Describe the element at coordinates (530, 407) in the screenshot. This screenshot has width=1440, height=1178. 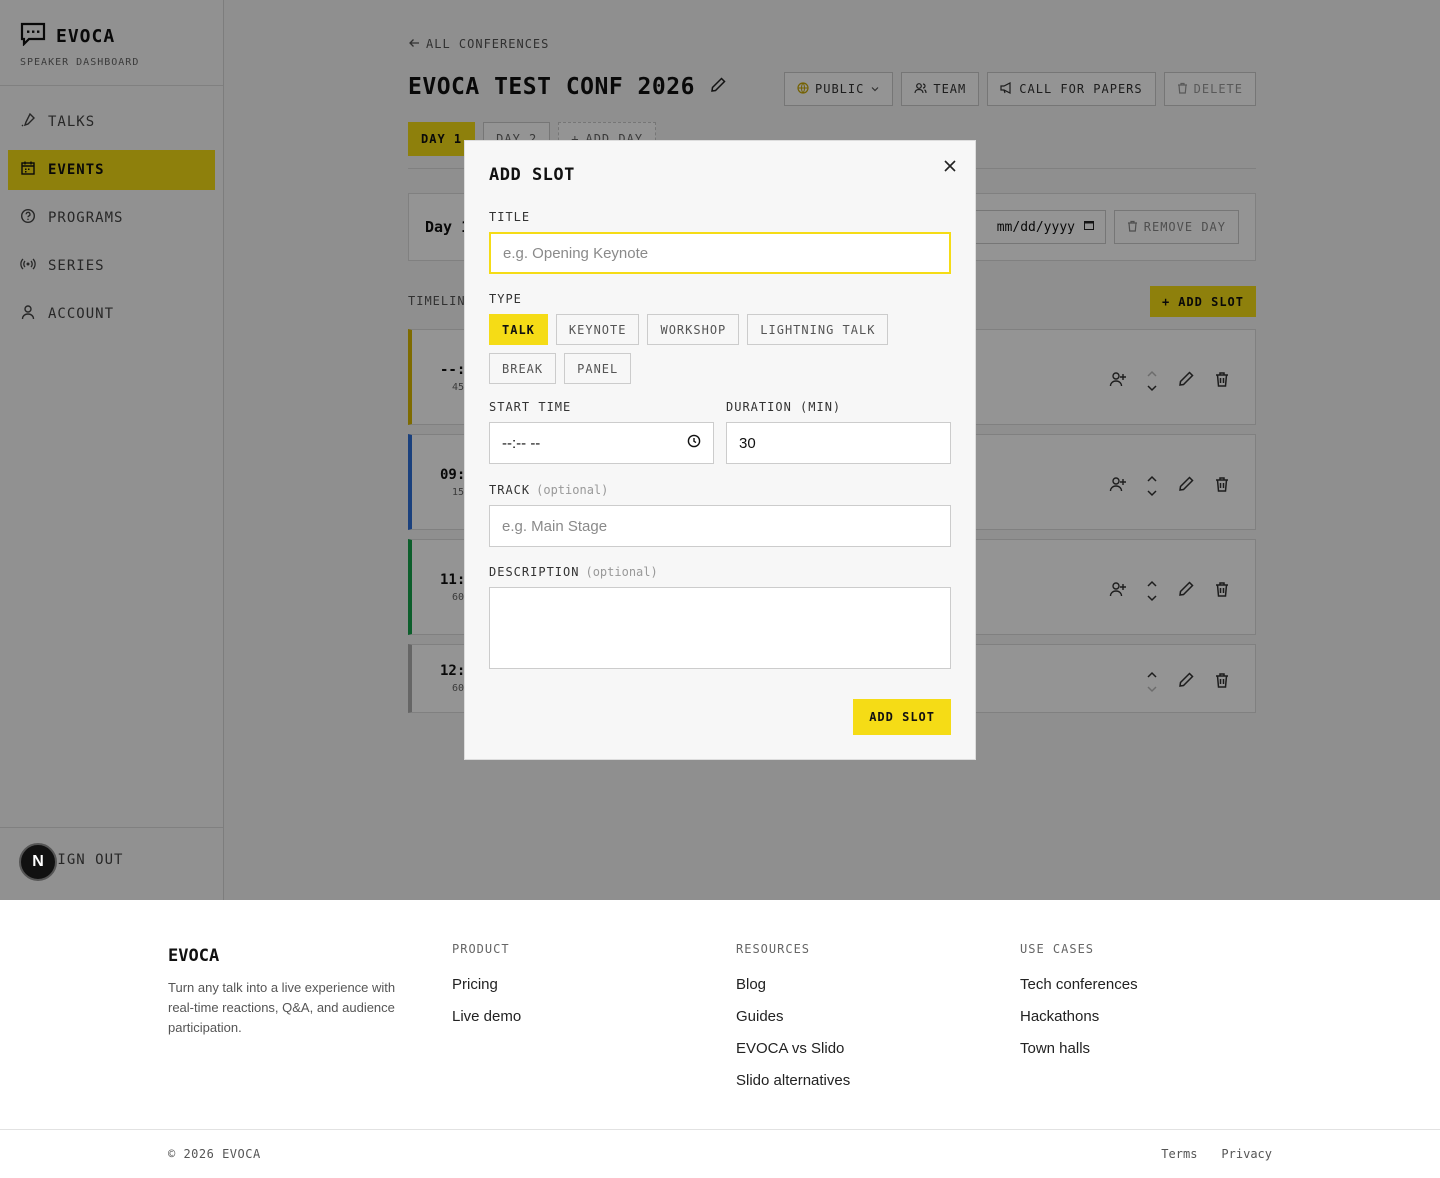
I see `start-time-label: START TIME` at that location.